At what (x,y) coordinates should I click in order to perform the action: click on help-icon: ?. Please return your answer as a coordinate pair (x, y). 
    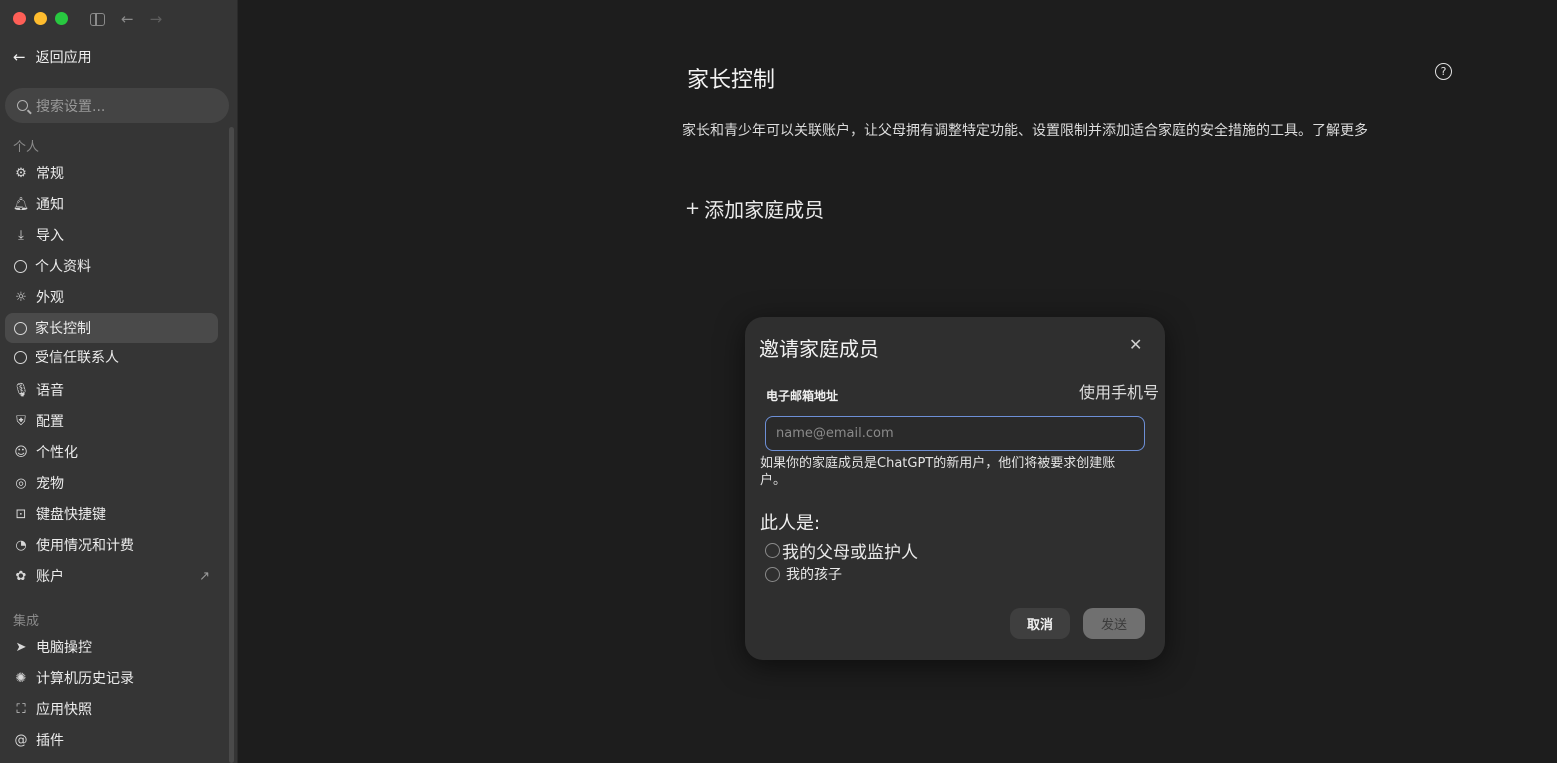
    Looking at the image, I should click on (1443, 71).